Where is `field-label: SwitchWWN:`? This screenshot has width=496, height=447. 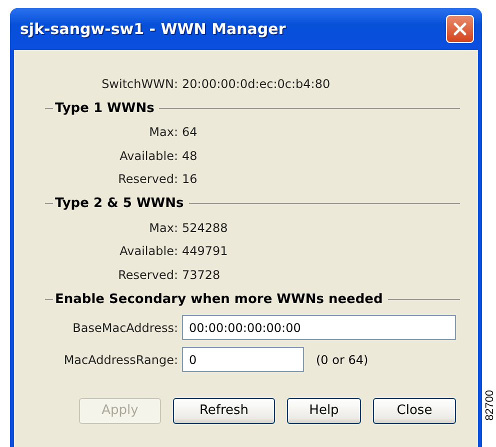 field-label: SwitchWWN: is located at coordinates (139, 83).